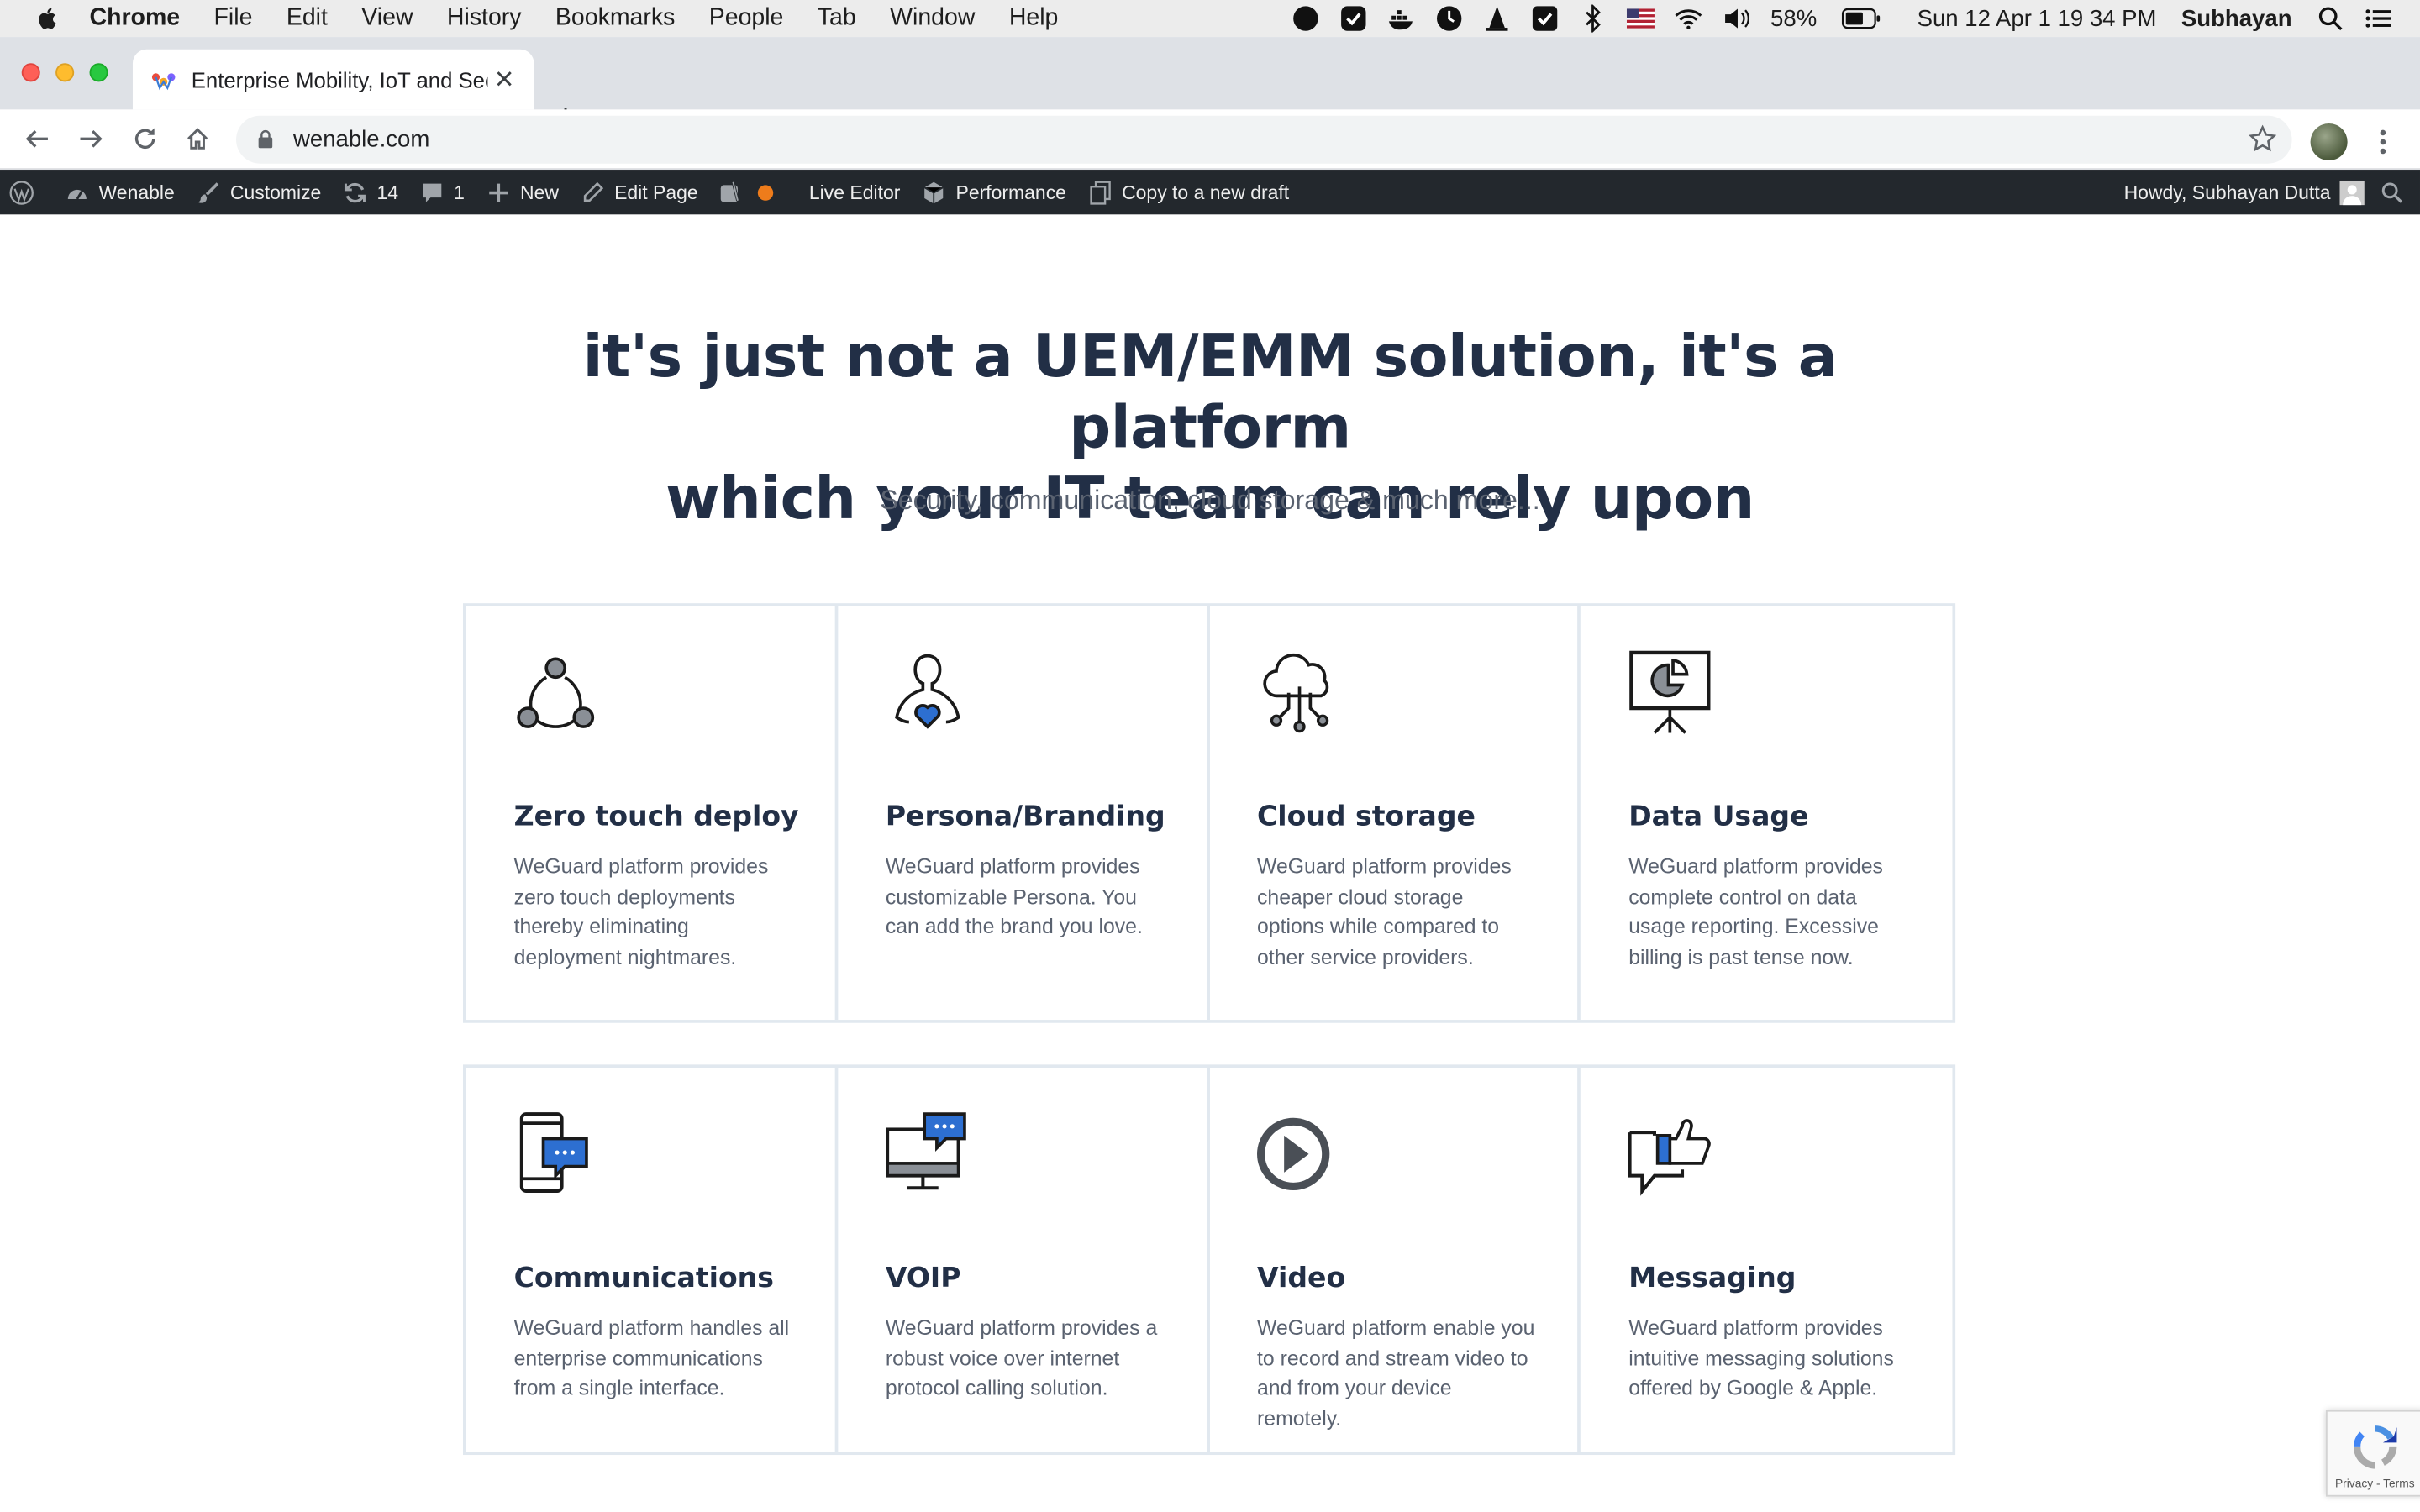 The image size is (2420, 1512). Describe the element at coordinates (276, 192) in the screenshot. I see `wp-customize-label: Customize` at that location.